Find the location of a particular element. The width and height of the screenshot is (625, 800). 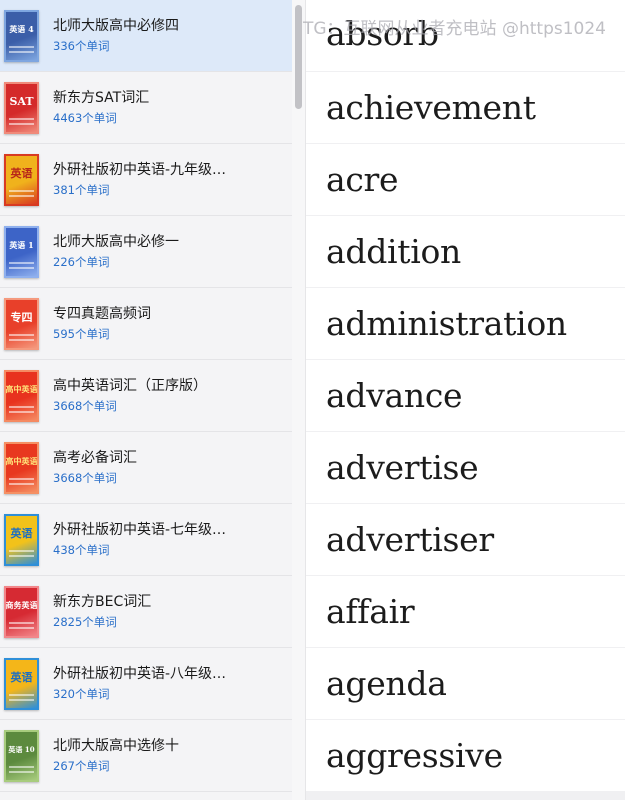

book-word-count: 320个单词 is located at coordinates (81, 694).